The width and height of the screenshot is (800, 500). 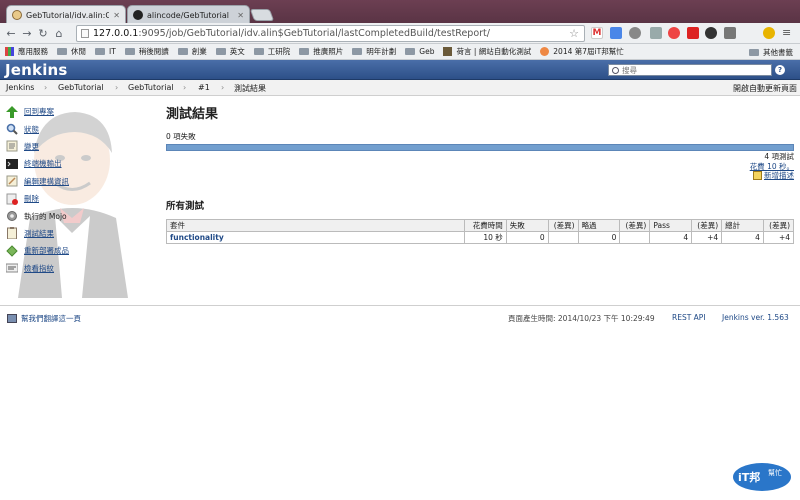 What do you see at coordinates (674, 33) in the screenshot?
I see `adblock-extension-icon` at bounding box center [674, 33].